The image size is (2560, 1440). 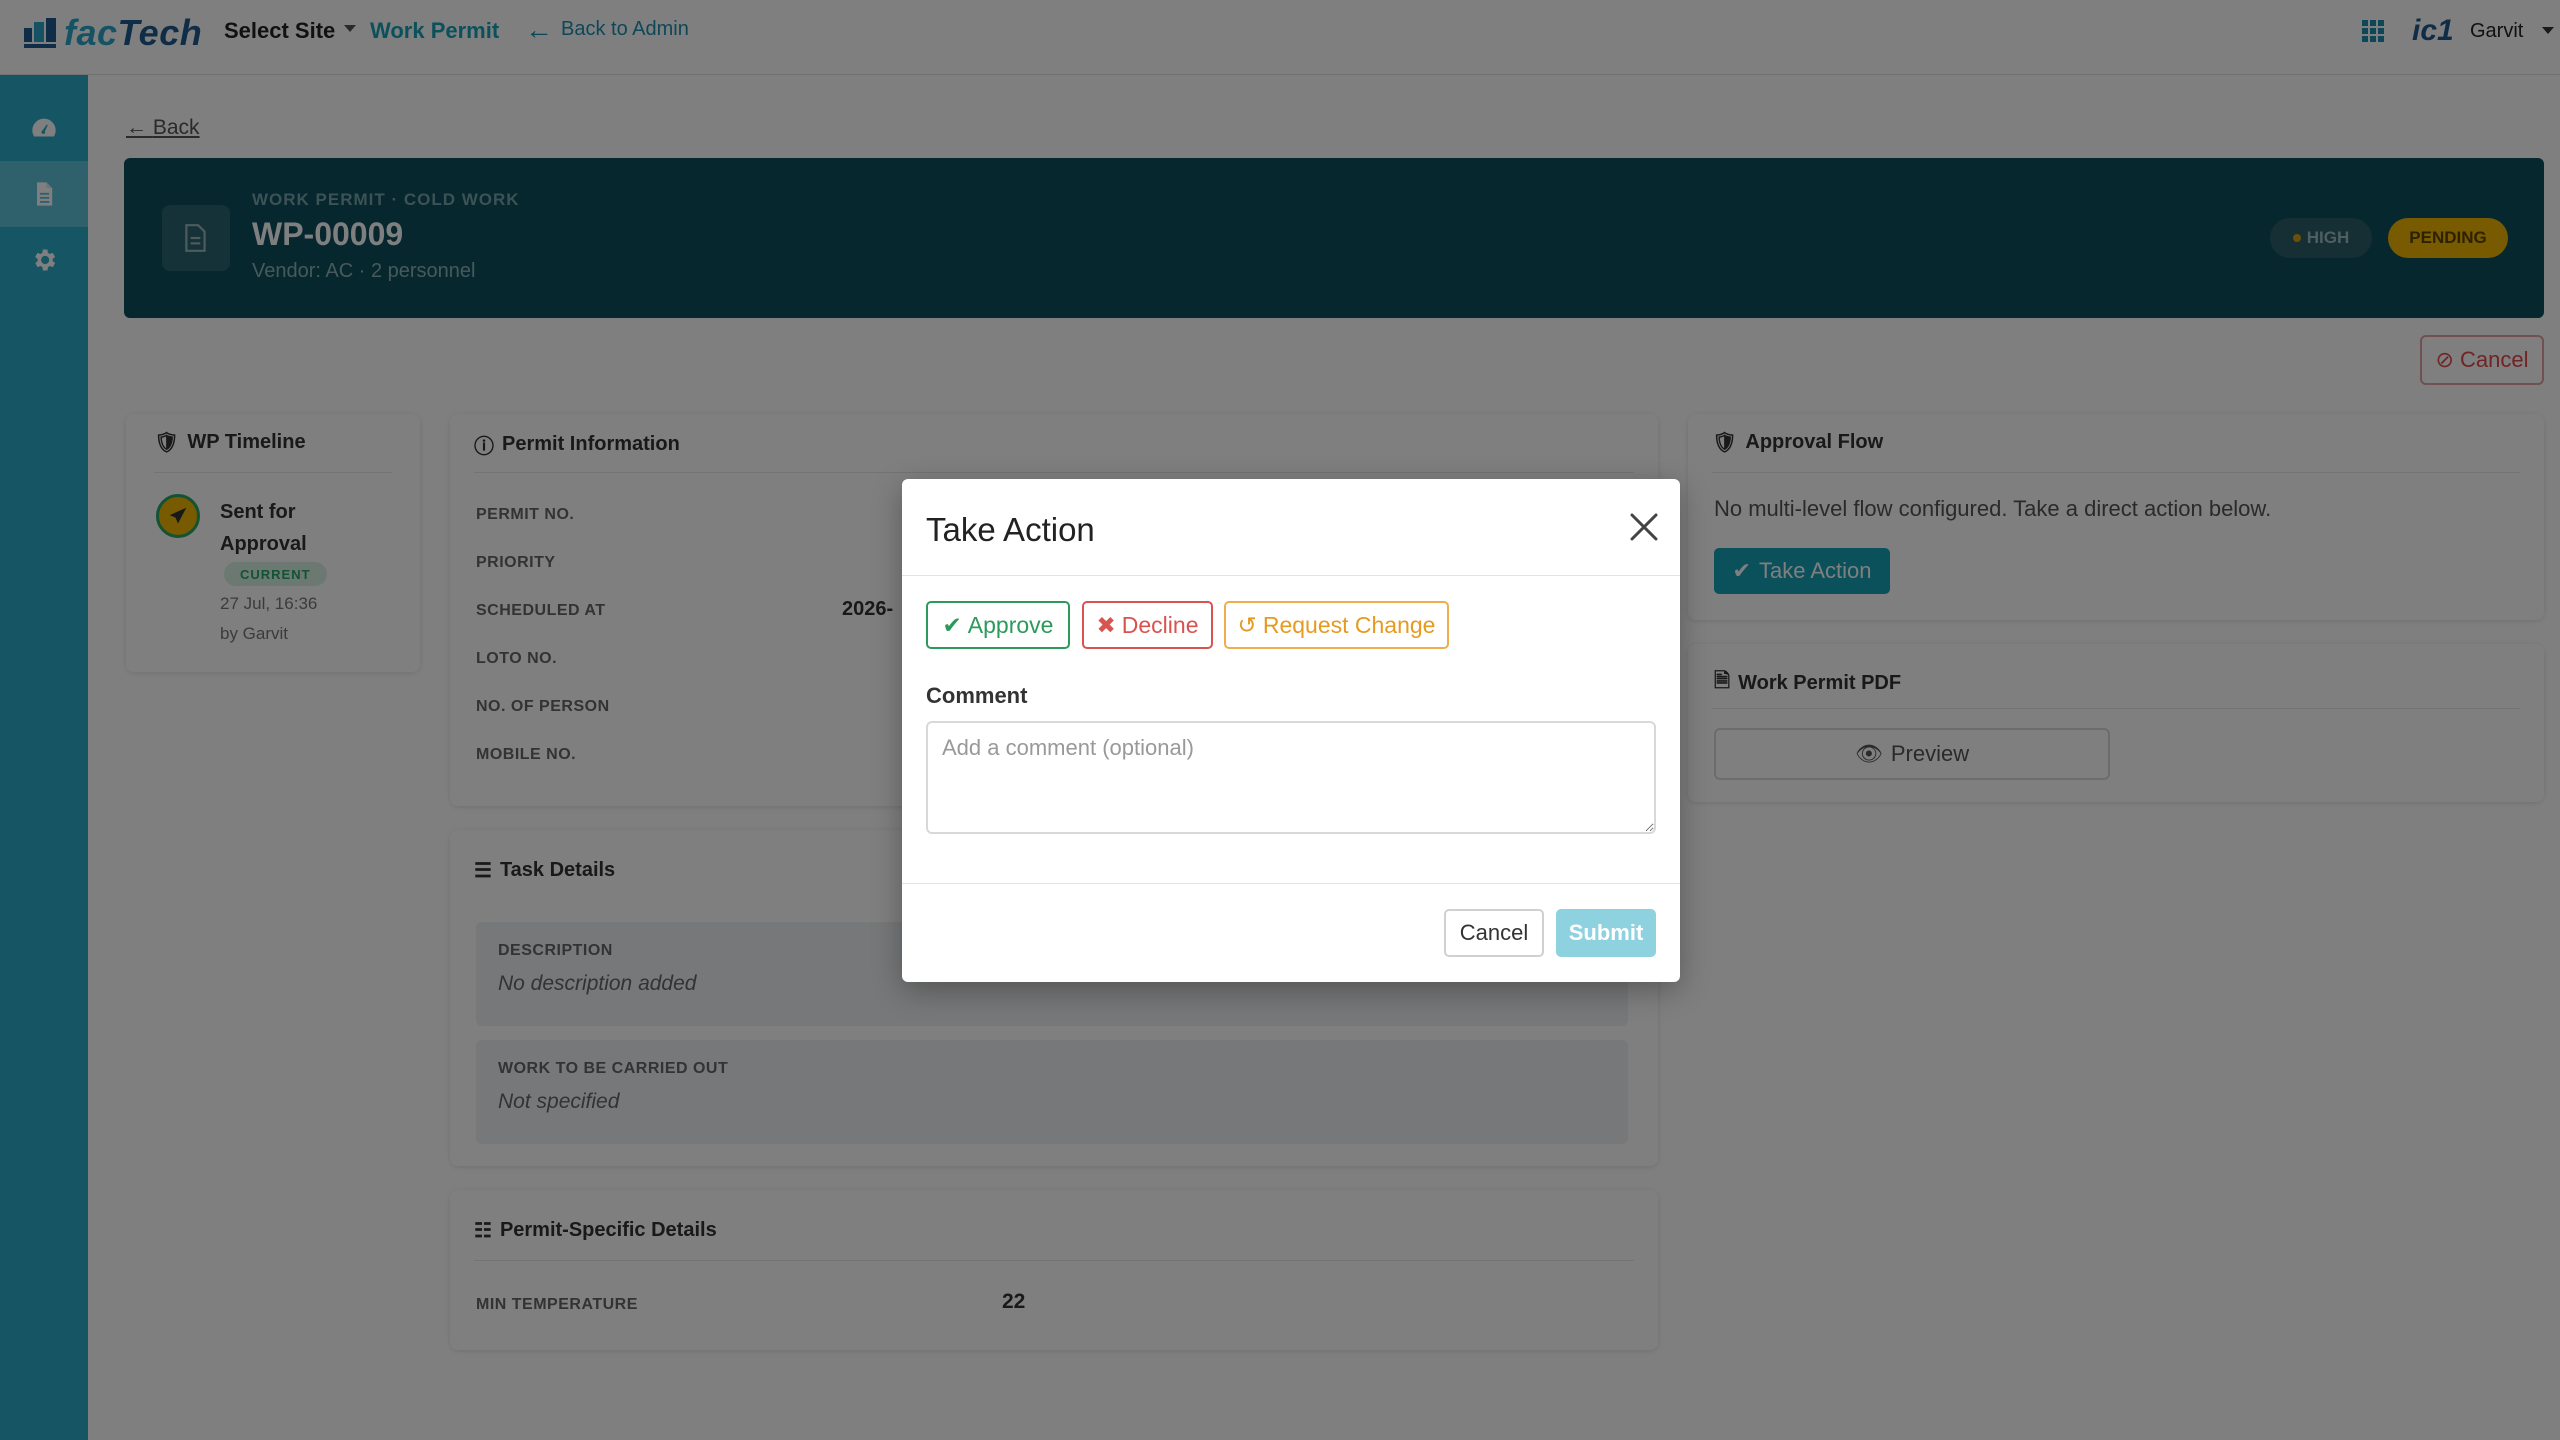 I want to click on undo-icon: ↺, so click(x=1247, y=624).